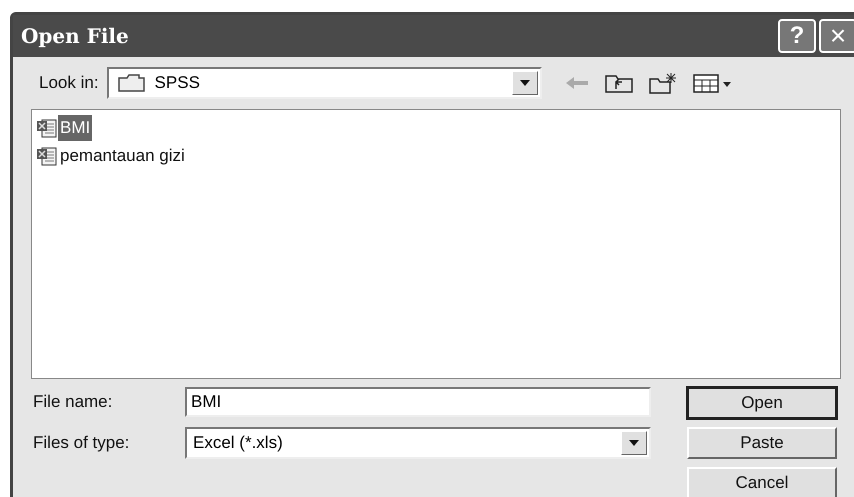 The image size is (854, 497). Describe the element at coordinates (81, 443) in the screenshot. I see `file-type-label: Files of type:` at that location.